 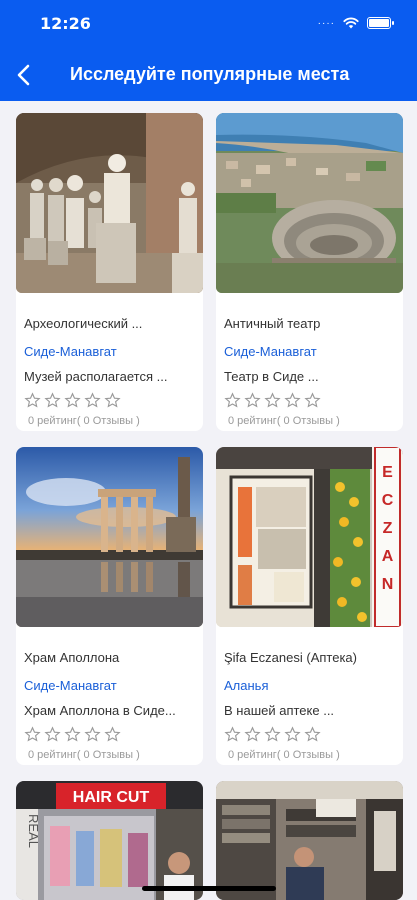 I want to click on hair-cut-sign: HAIR CUT, so click(x=111, y=797).